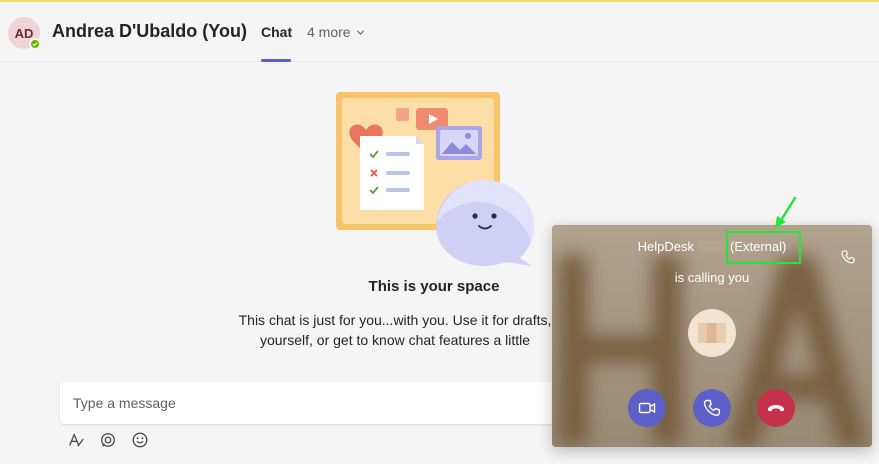 The height and width of the screenshot is (464, 879). I want to click on decline-call-button, so click(776, 408).